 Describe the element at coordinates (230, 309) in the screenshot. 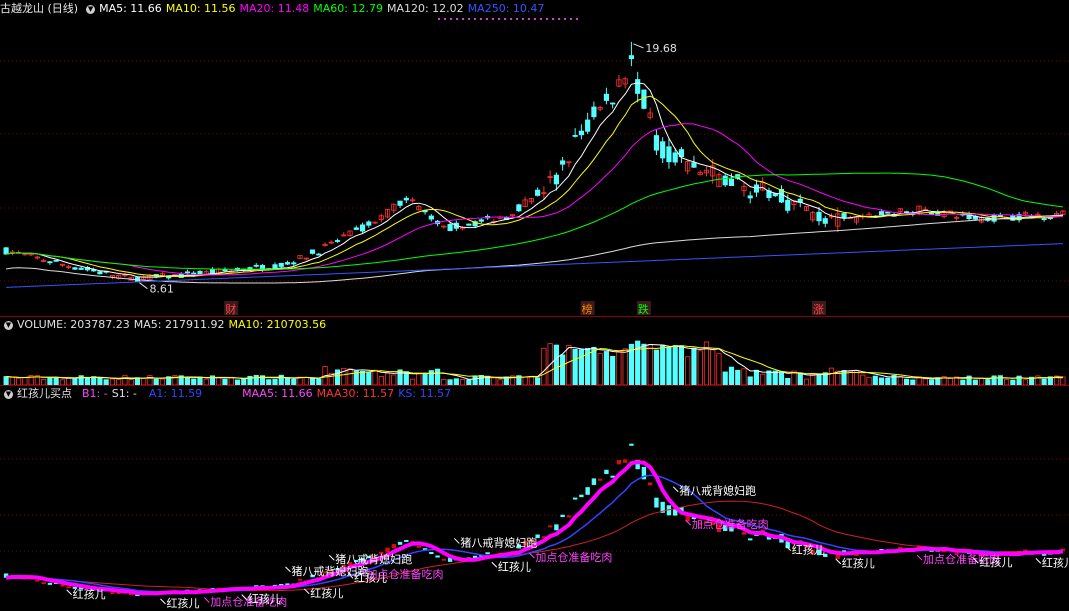

I see `event-tag: 财` at that location.